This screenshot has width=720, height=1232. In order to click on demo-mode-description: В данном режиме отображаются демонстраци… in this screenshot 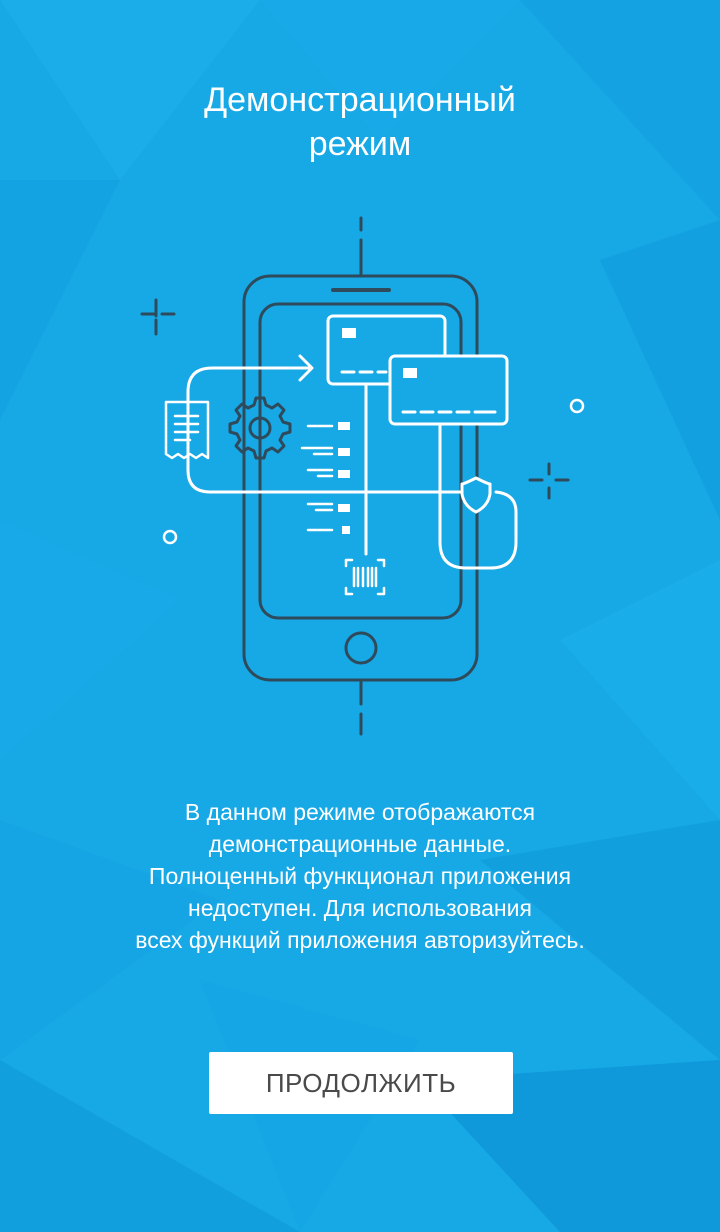, I will do `click(360, 876)`.